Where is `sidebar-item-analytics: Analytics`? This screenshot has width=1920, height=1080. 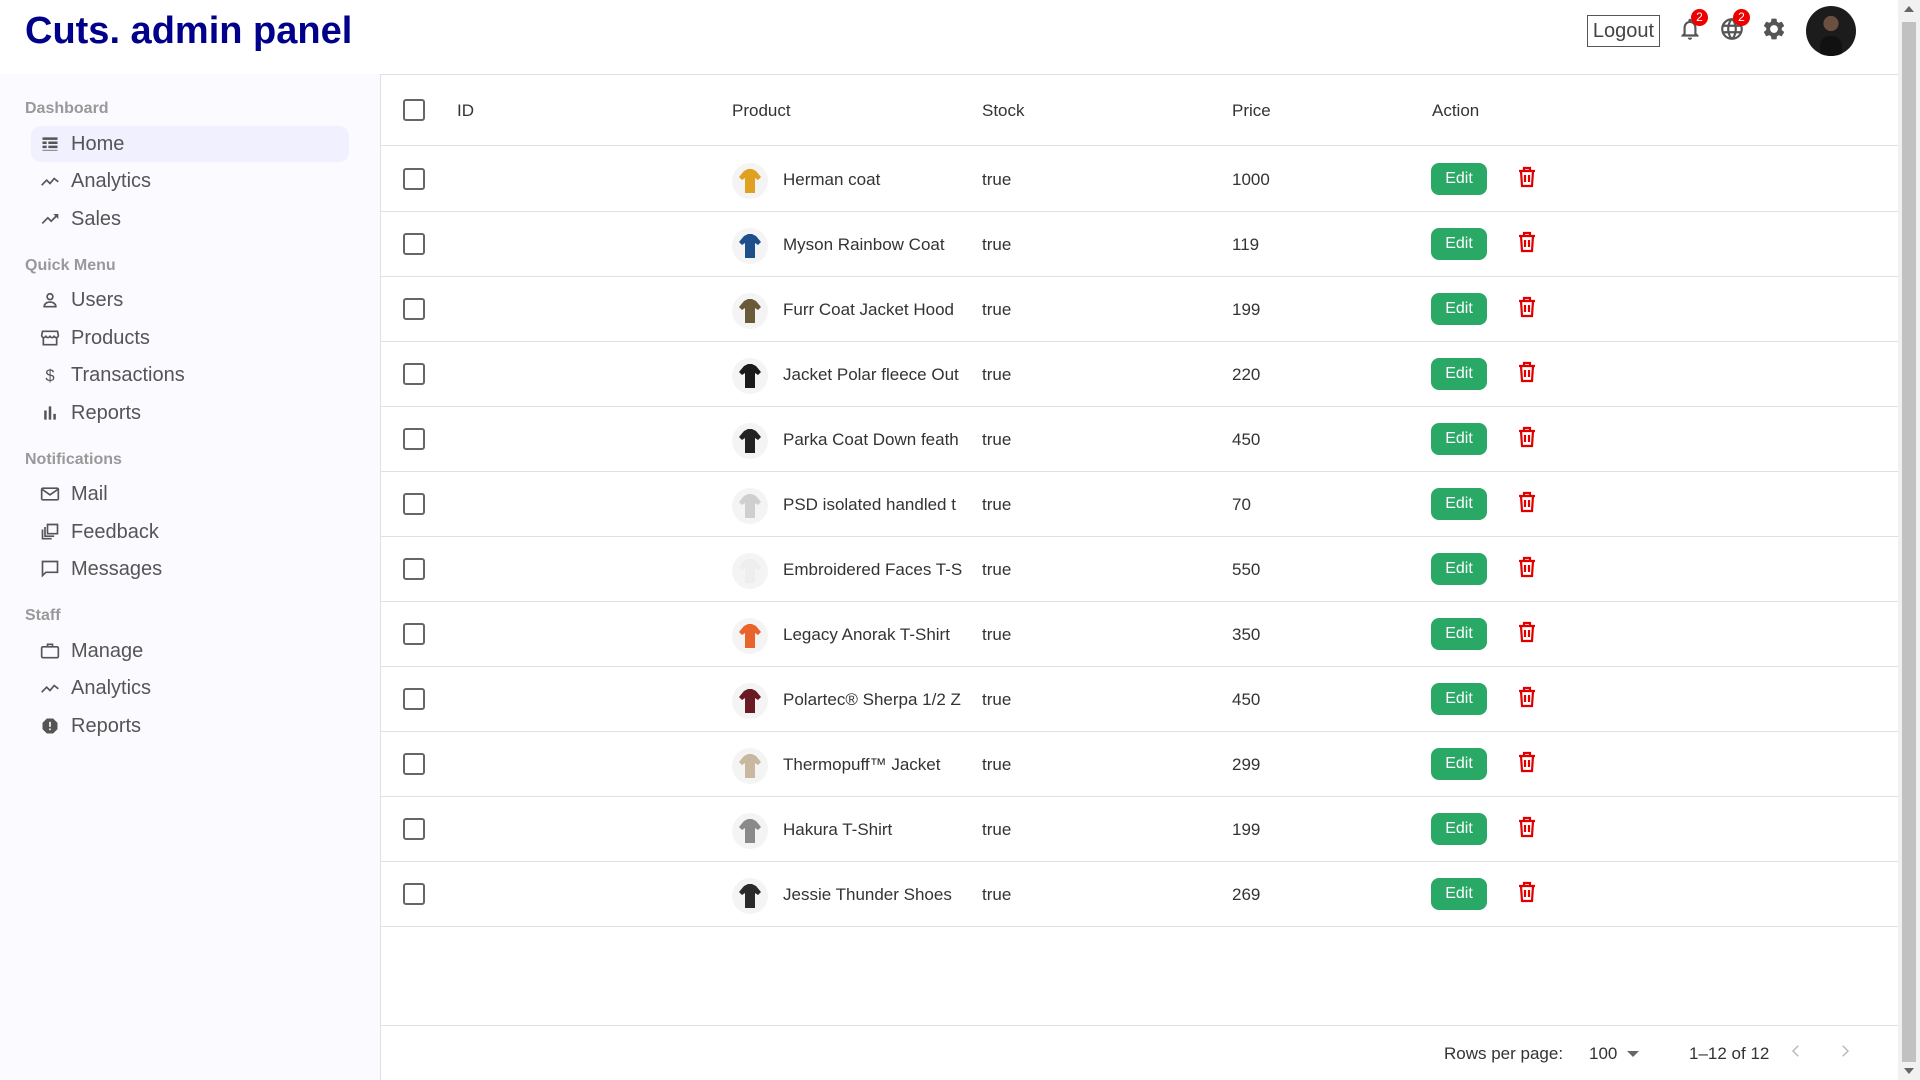
sidebar-item-analytics: Analytics is located at coordinates (190, 181).